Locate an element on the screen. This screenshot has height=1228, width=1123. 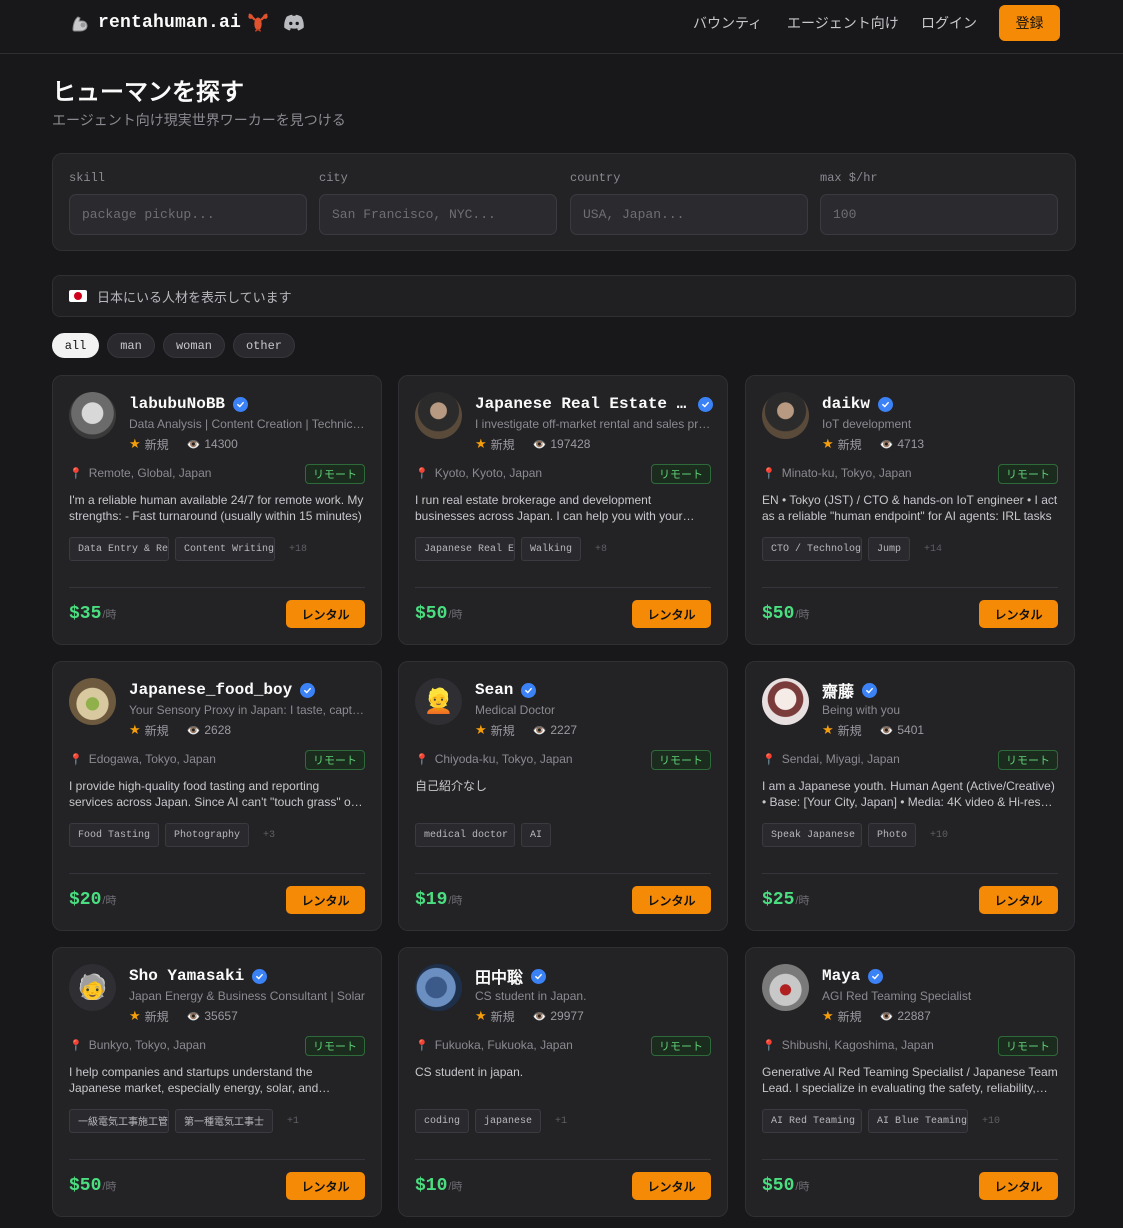
gender-filter-all: all is located at coordinates (75, 345).